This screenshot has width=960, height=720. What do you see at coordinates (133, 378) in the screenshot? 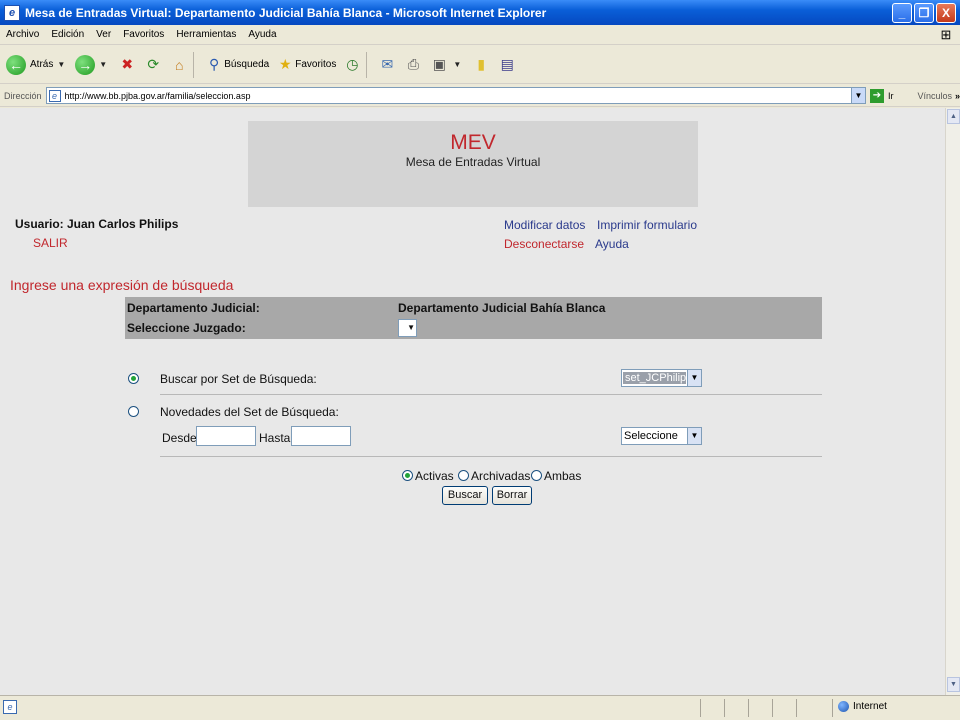
I see `search-set-radio` at bounding box center [133, 378].